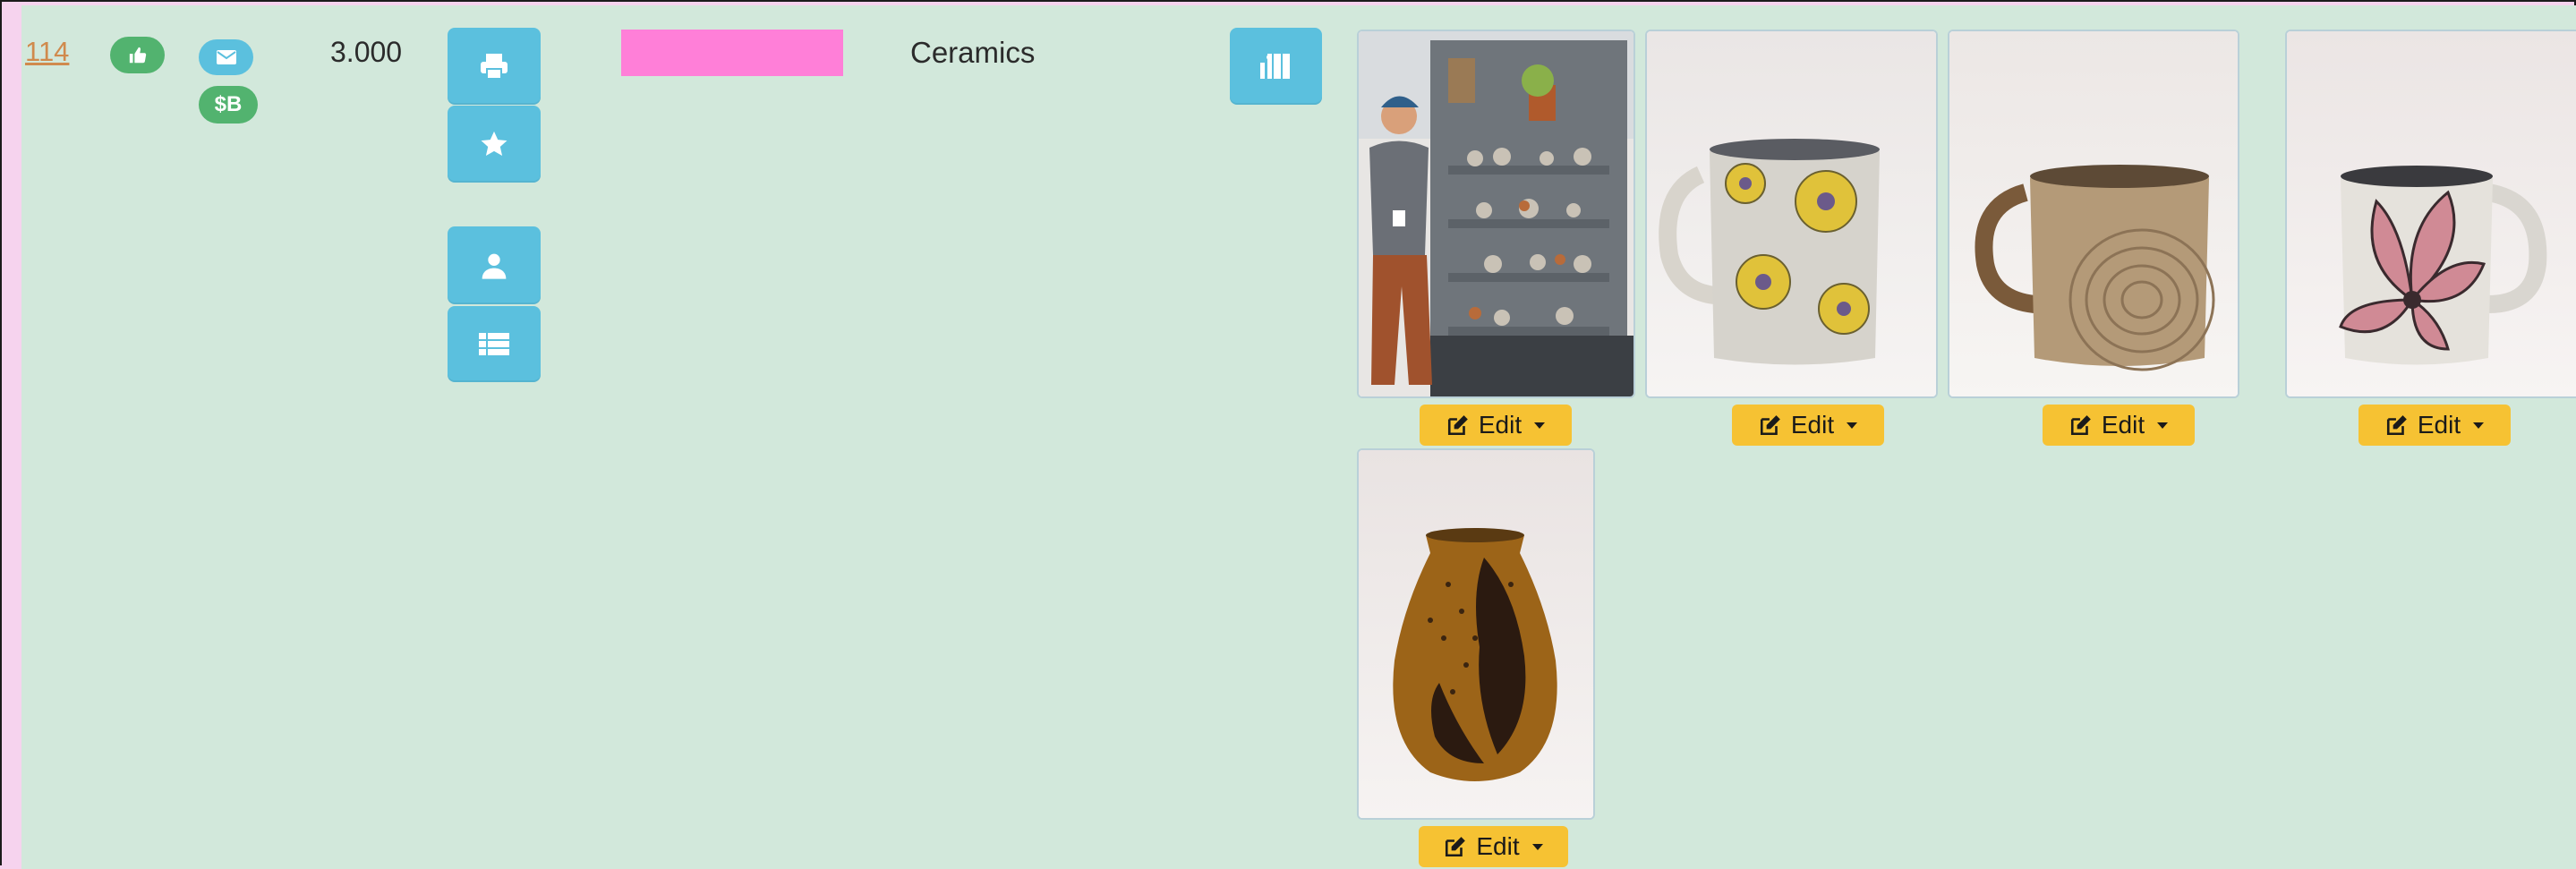 This screenshot has width=2576, height=869. I want to click on color-swatch, so click(732, 53).